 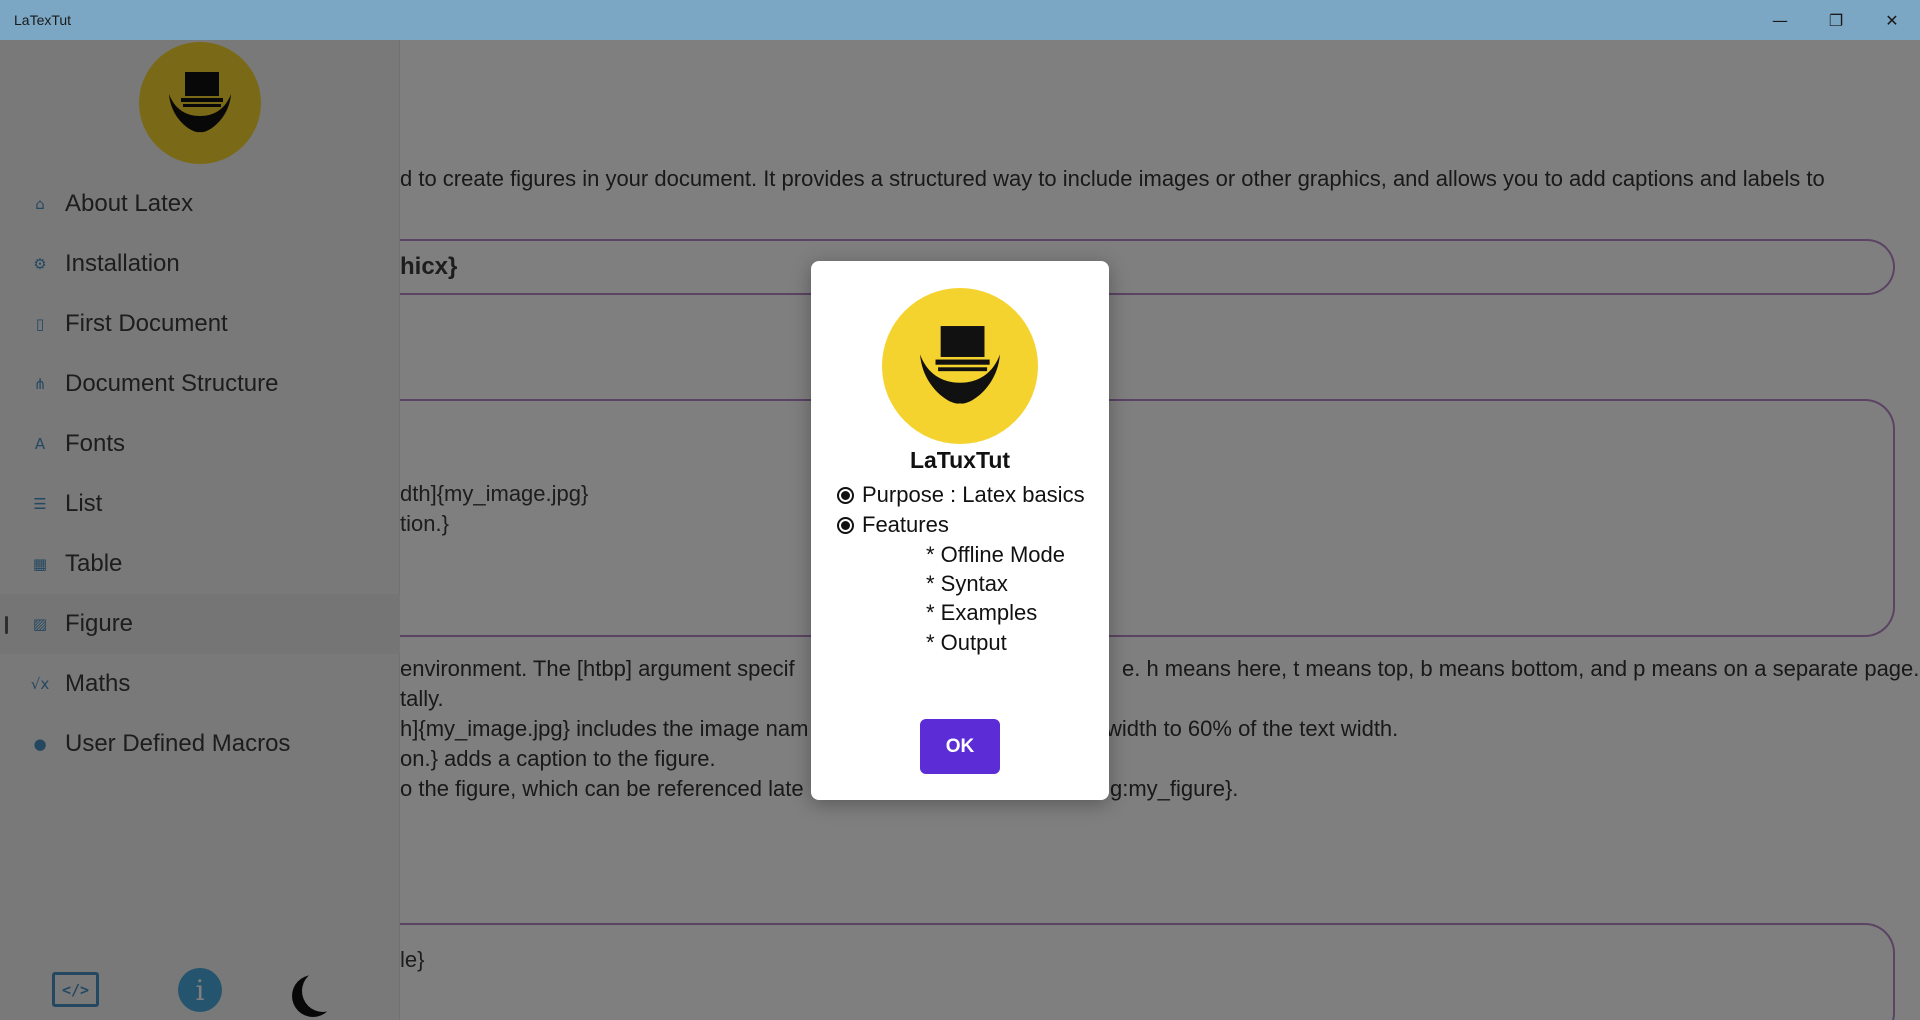 I want to click on minimize-button: —, so click(x=1780, y=20).